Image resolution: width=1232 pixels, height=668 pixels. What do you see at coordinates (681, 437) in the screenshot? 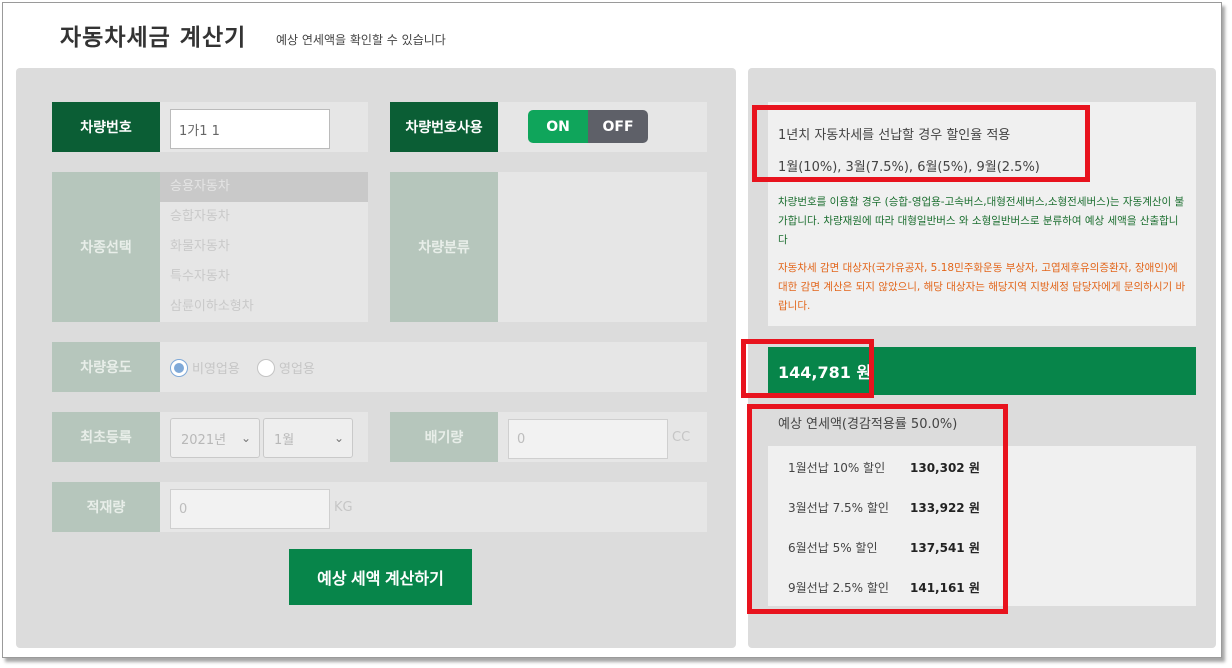
I see `displacement-unit: CC` at bounding box center [681, 437].